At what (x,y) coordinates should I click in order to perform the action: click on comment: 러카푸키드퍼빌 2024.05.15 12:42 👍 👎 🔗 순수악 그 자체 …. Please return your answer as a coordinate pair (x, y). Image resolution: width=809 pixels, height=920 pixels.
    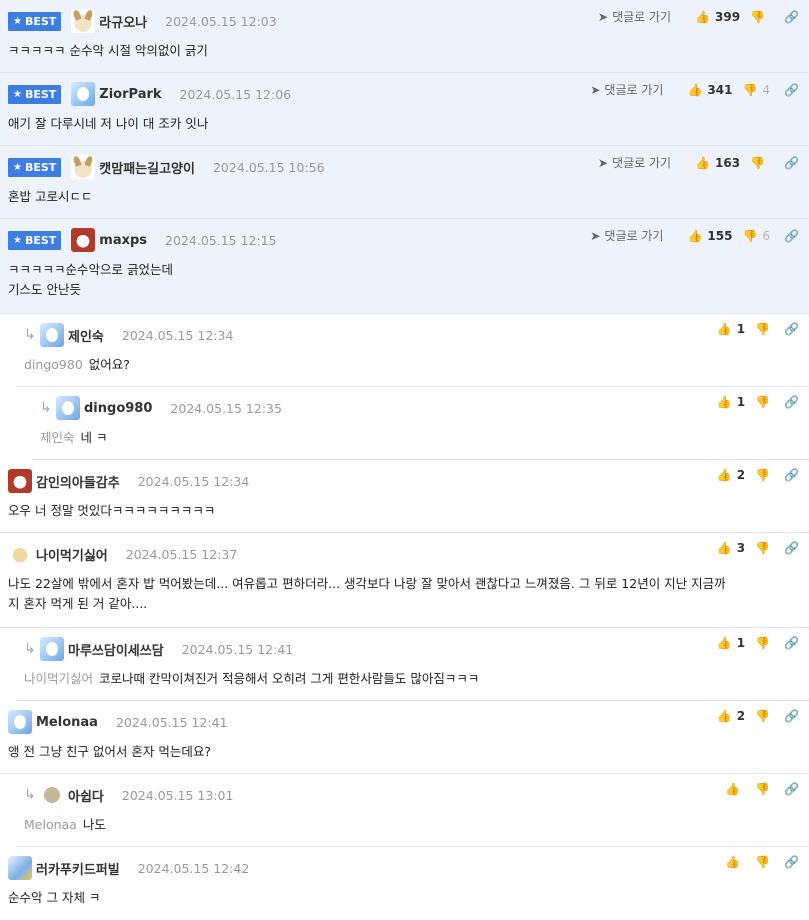
    Looking at the image, I should click on (404, 883).